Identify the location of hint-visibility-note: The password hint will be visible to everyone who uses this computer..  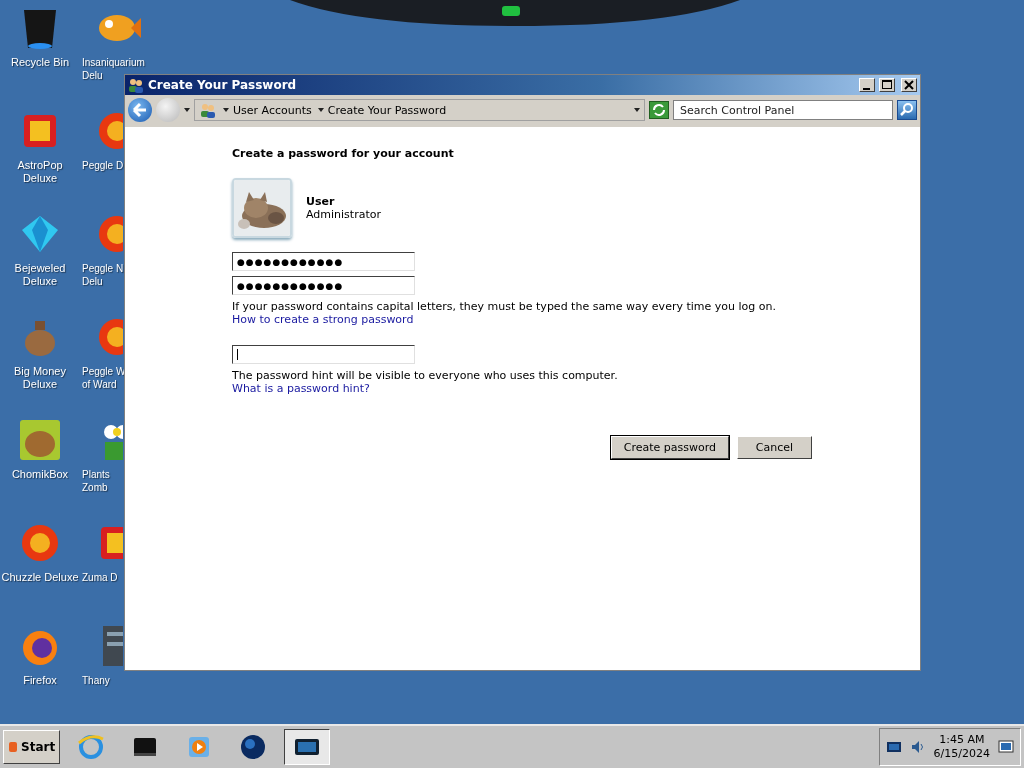
(425, 375).